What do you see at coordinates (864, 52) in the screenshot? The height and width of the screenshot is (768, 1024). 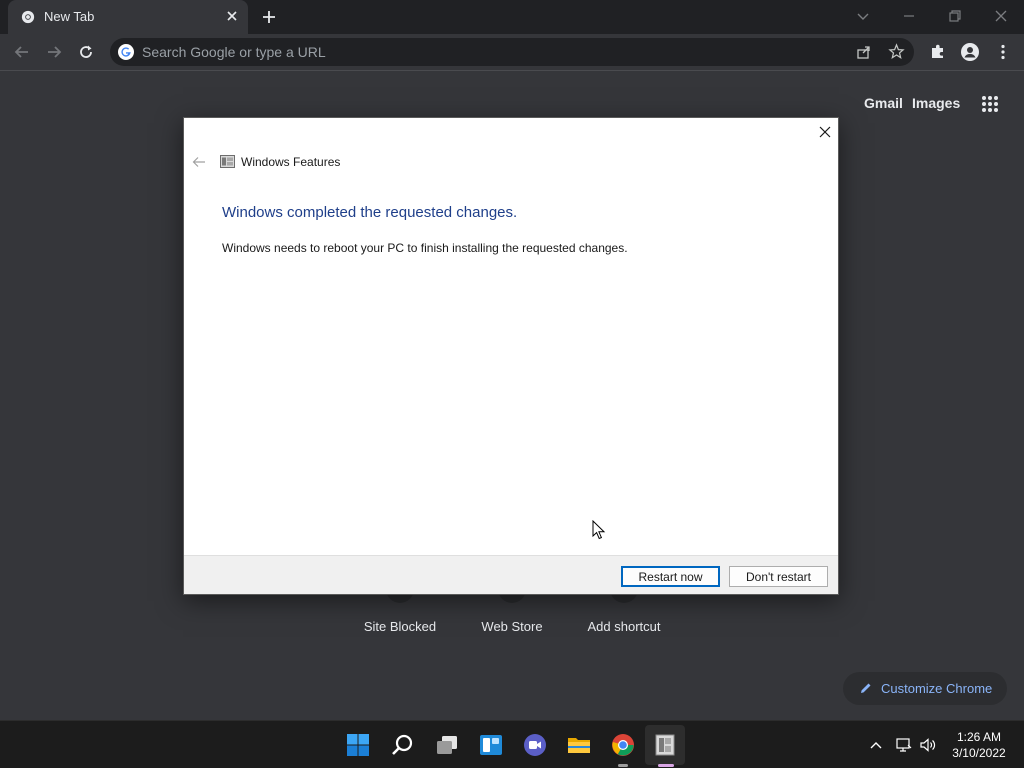 I see `share-icon` at bounding box center [864, 52].